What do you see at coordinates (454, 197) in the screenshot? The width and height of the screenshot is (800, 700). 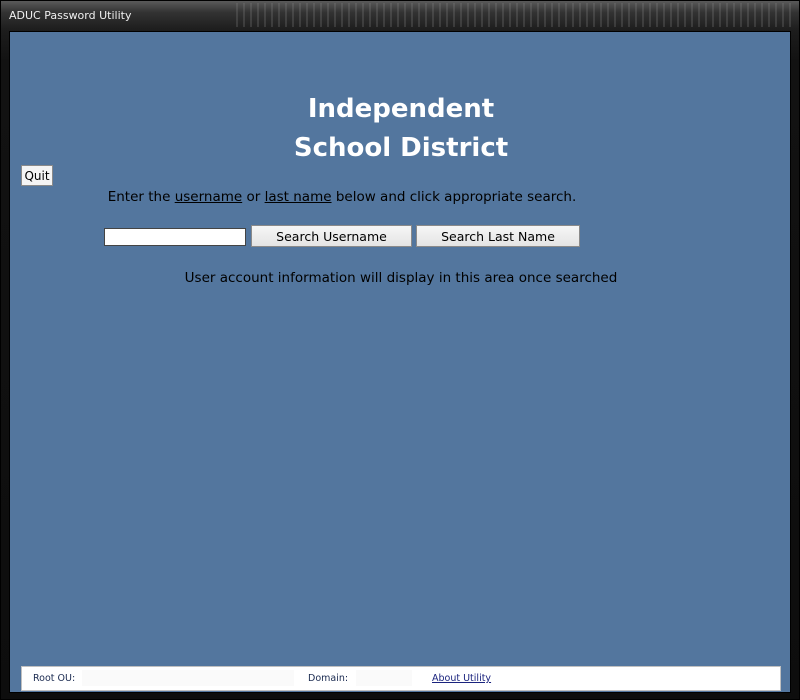 I see `instructions-suffix: below and click appropriate search.` at bounding box center [454, 197].